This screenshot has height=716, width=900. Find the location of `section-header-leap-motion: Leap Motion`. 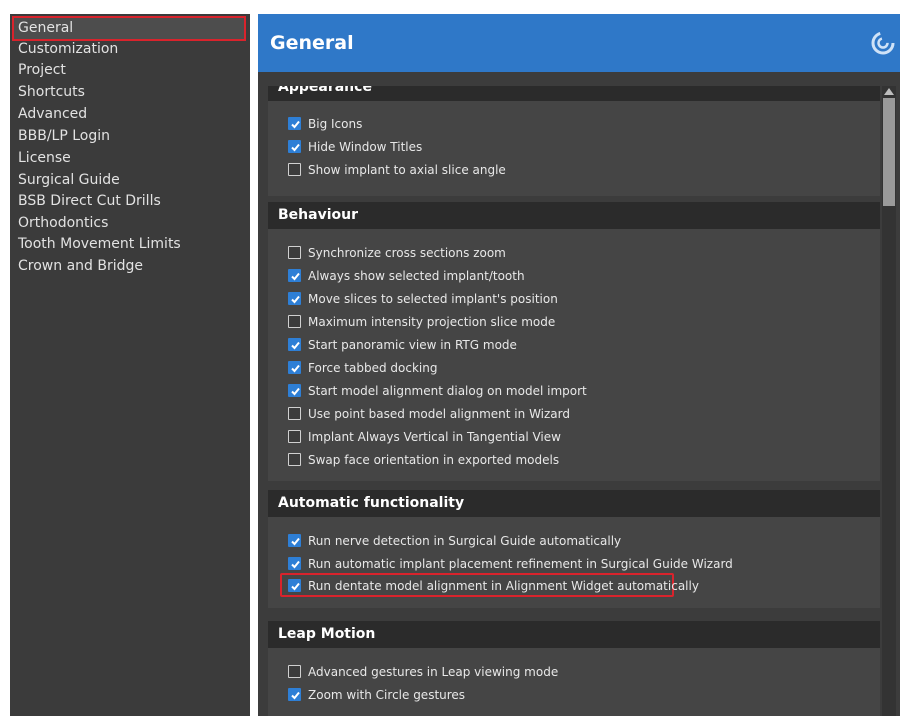

section-header-leap-motion: Leap Motion is located at coordinates (574, 634).